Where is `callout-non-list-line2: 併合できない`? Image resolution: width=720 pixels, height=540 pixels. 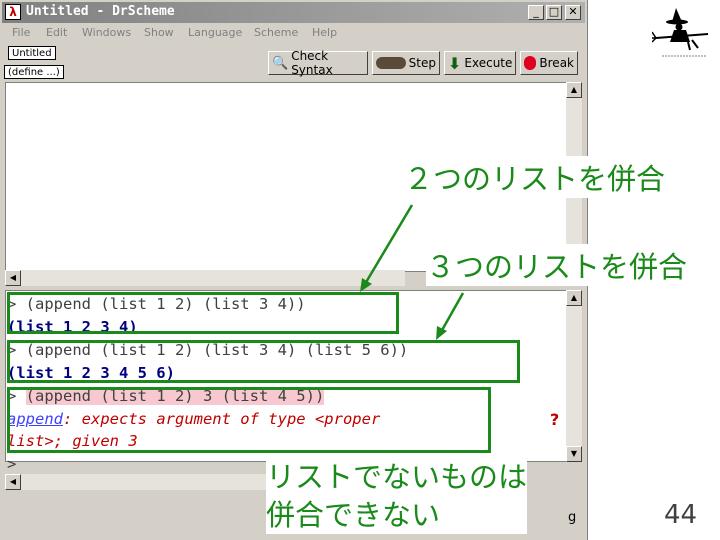 callout-non-list-line2: 併合できない is located at coordinates (353, 515).